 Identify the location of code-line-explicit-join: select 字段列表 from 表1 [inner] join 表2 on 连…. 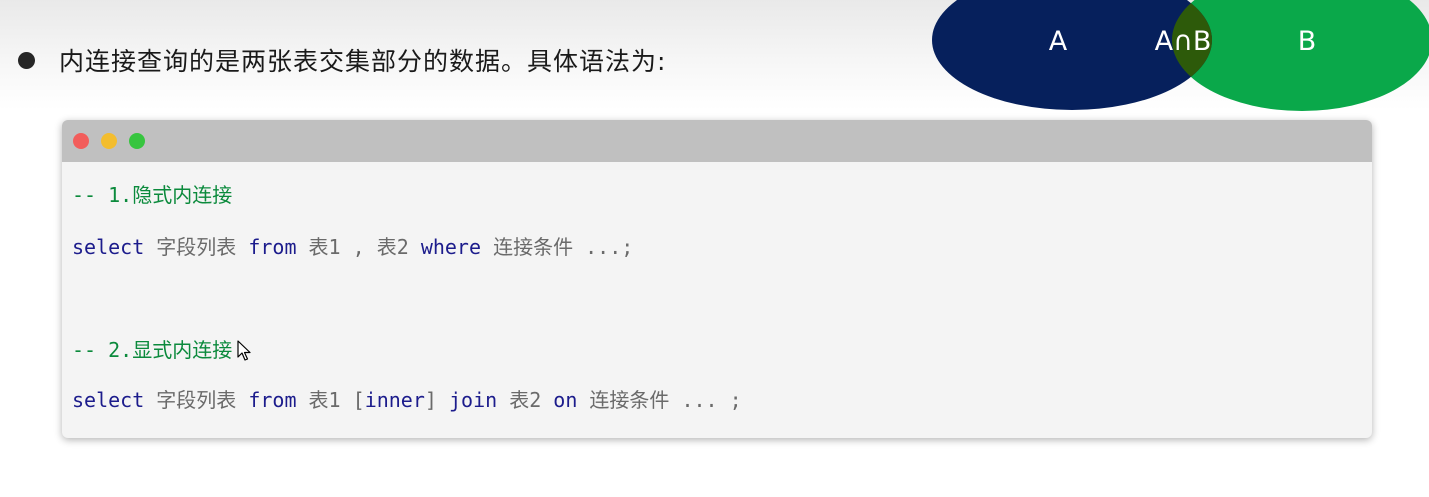
(407, 400).